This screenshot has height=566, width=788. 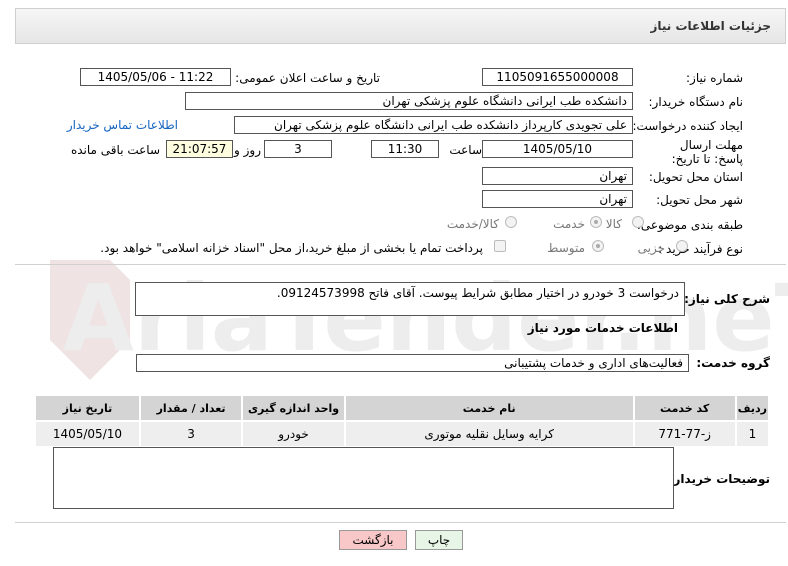 I want to click on buyer-org-label: نام دستگاه خریدار:, so click(x=696, y=102).